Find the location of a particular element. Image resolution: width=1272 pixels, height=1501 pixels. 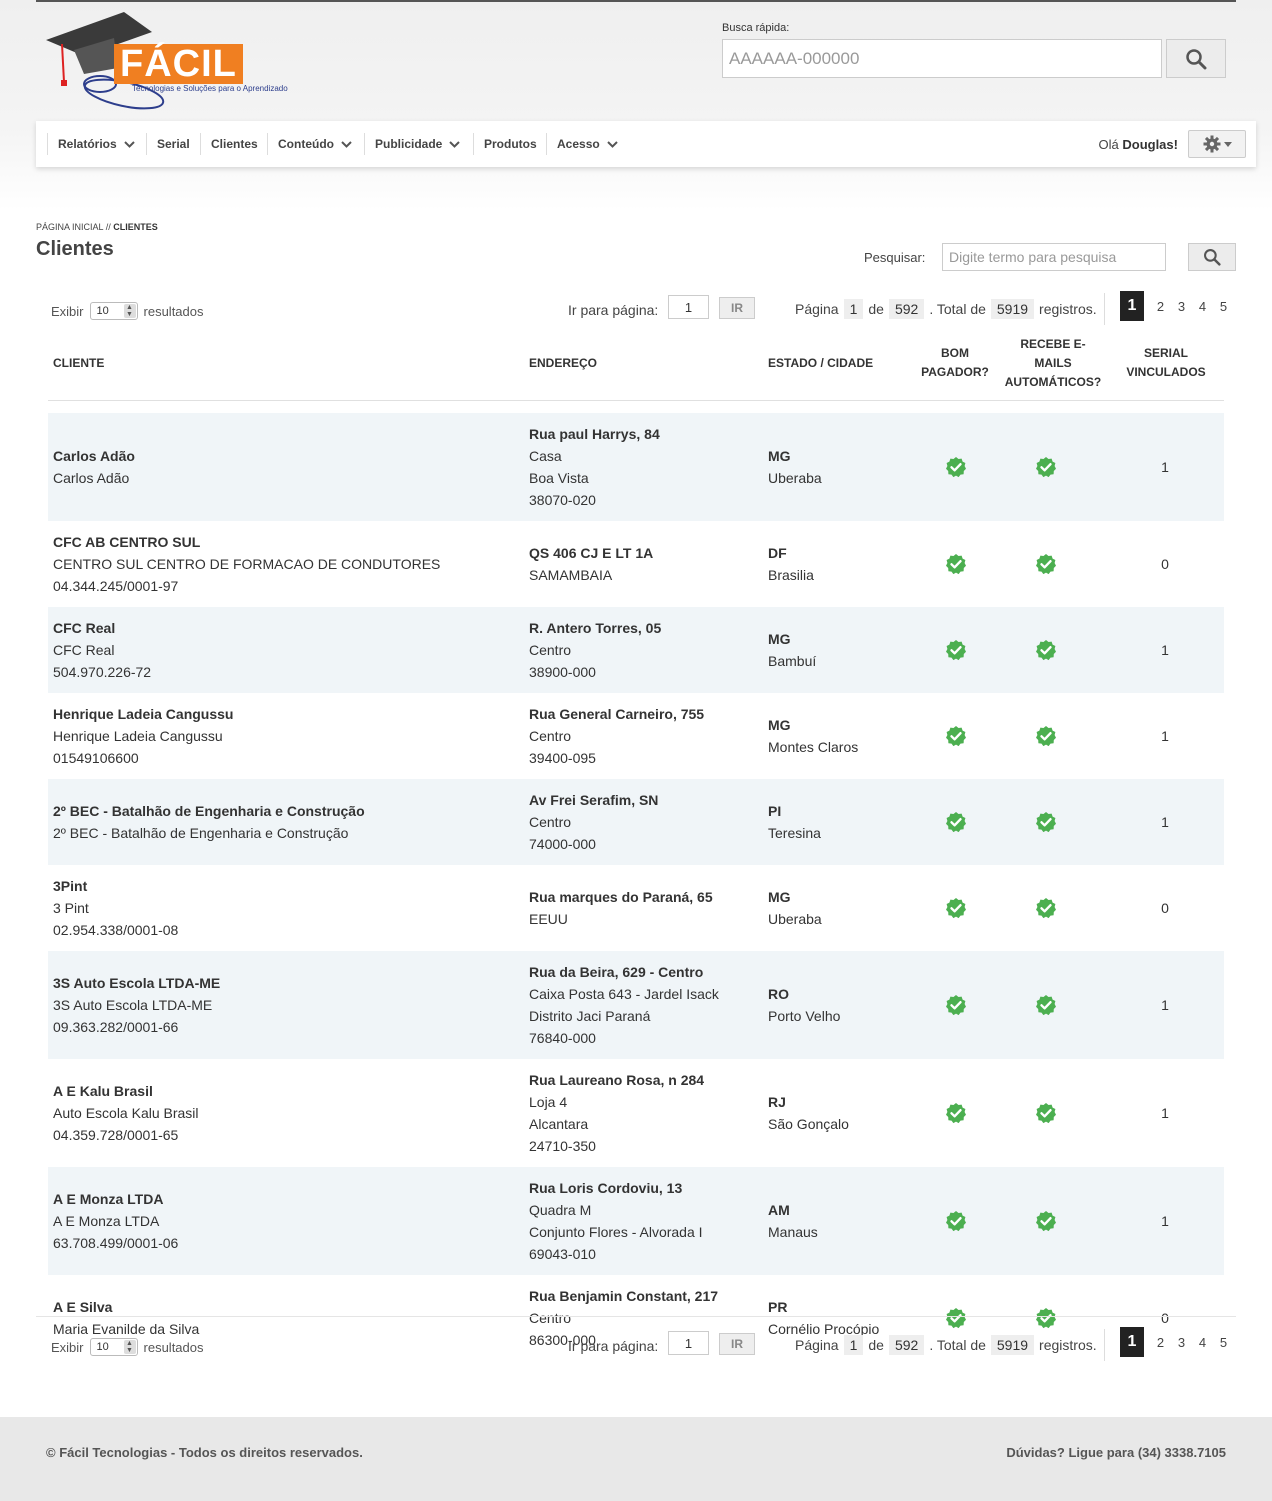

client-cell: CFC Real CFC Real 504.970.226-72 is located at coordinates (102, 650).